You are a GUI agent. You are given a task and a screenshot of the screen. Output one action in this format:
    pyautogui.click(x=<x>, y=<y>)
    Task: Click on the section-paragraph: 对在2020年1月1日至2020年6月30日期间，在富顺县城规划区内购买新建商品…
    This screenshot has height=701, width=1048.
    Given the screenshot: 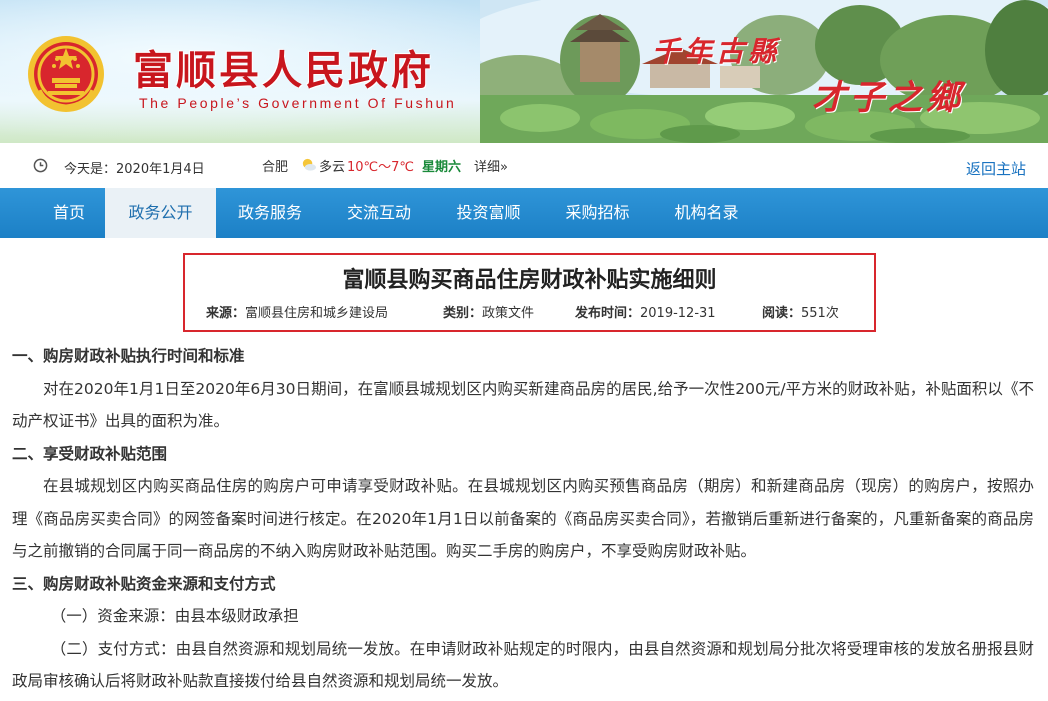 What is the action you would take?
    pyautogui.click(x=523, y=405)
    